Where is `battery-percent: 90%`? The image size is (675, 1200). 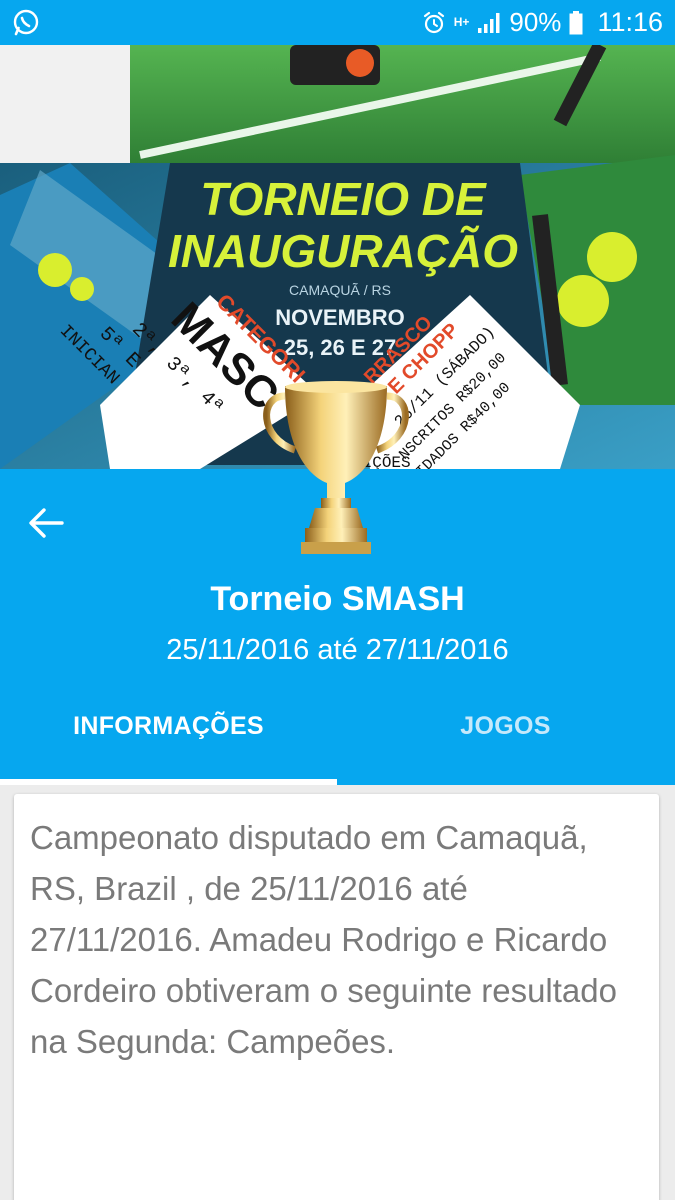 battery-percent: 90% is located at coordinates (535, 22).